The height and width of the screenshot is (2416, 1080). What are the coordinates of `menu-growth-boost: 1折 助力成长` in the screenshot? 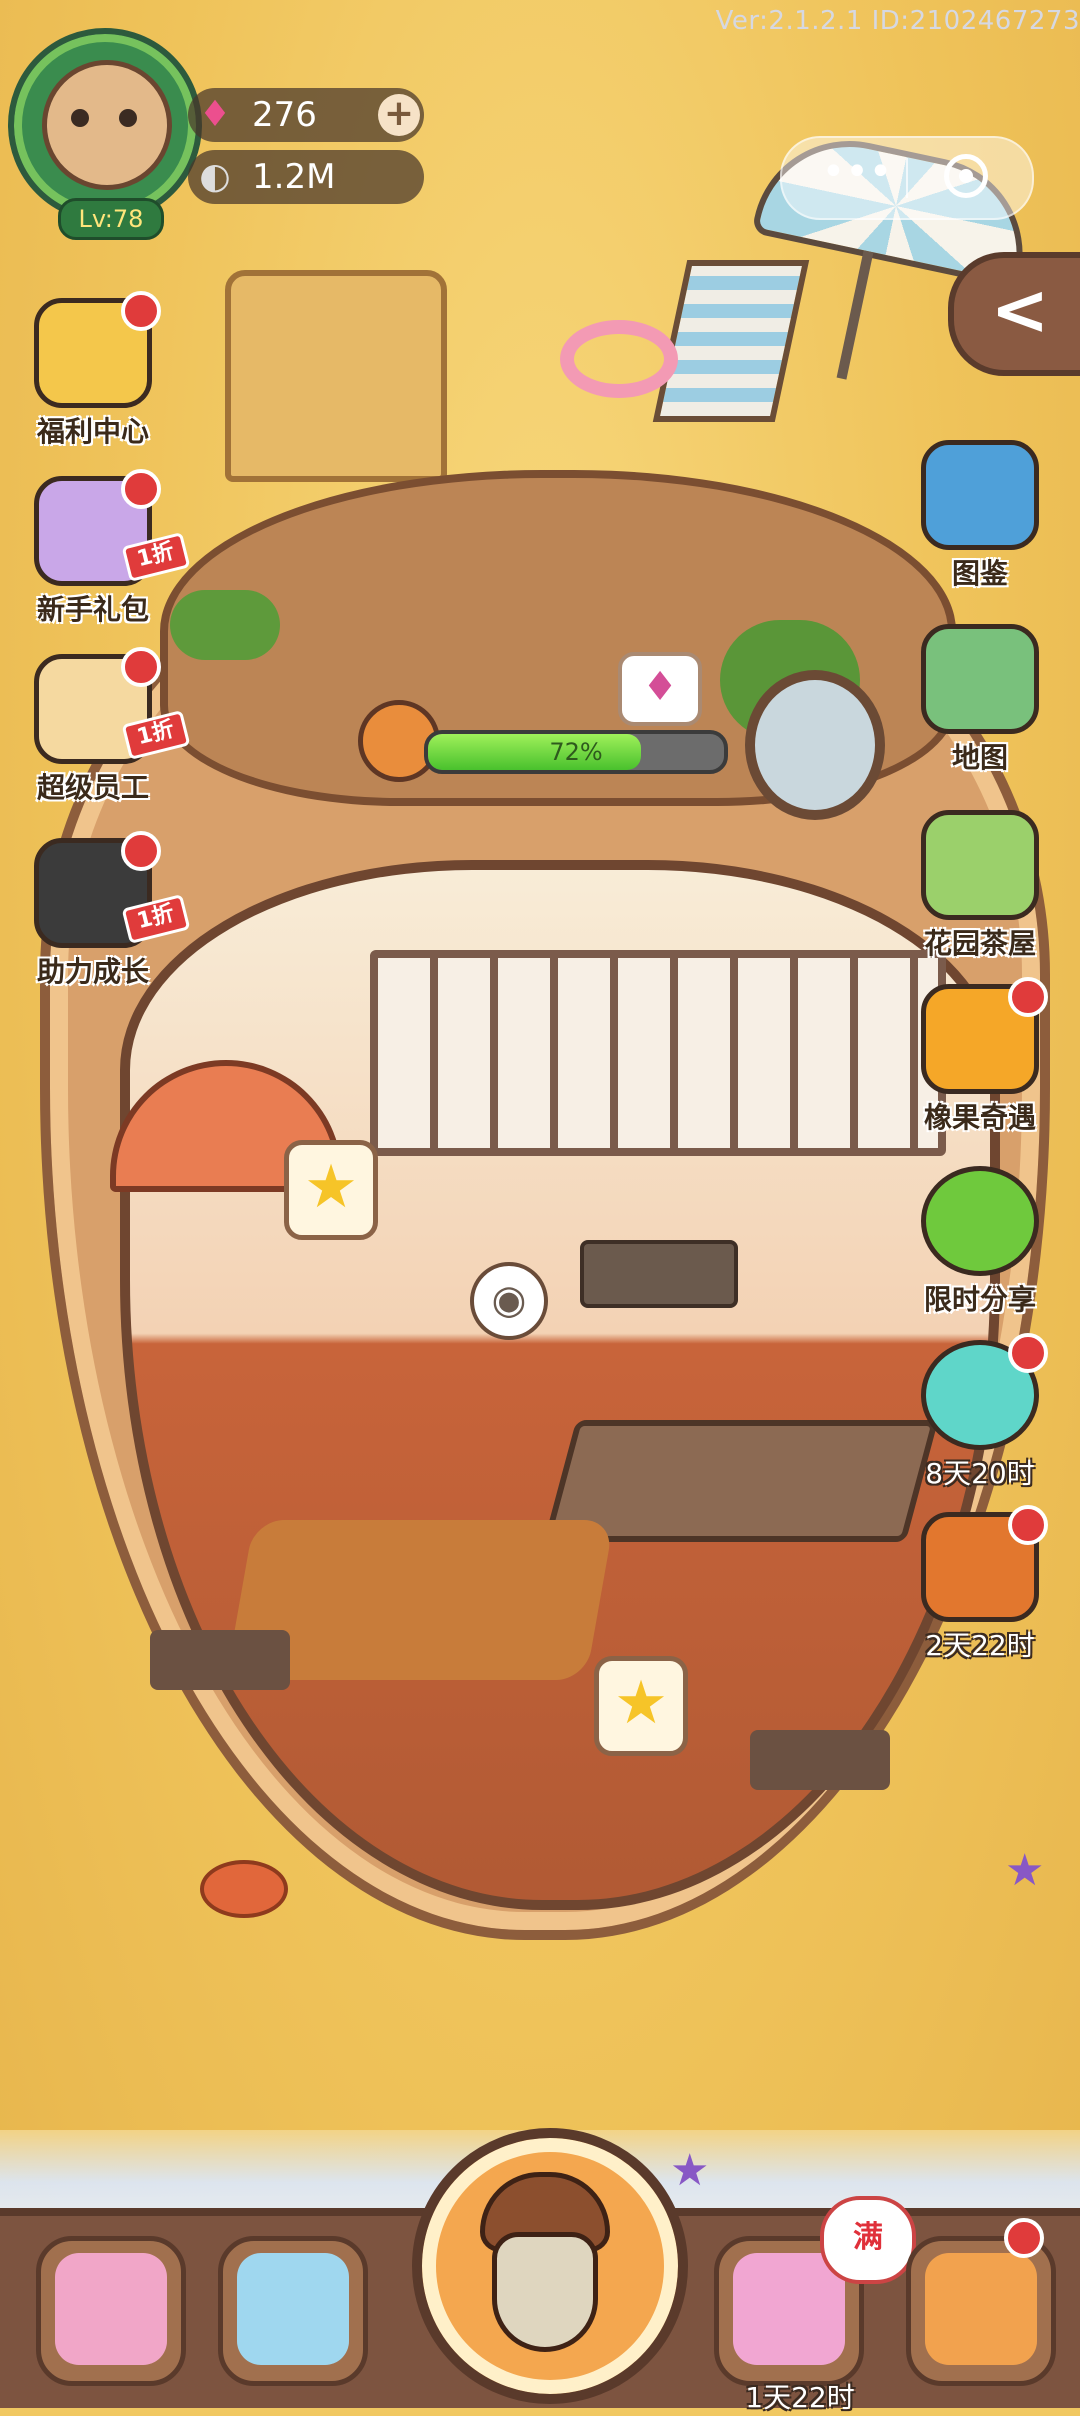 It's located at (104, 910).